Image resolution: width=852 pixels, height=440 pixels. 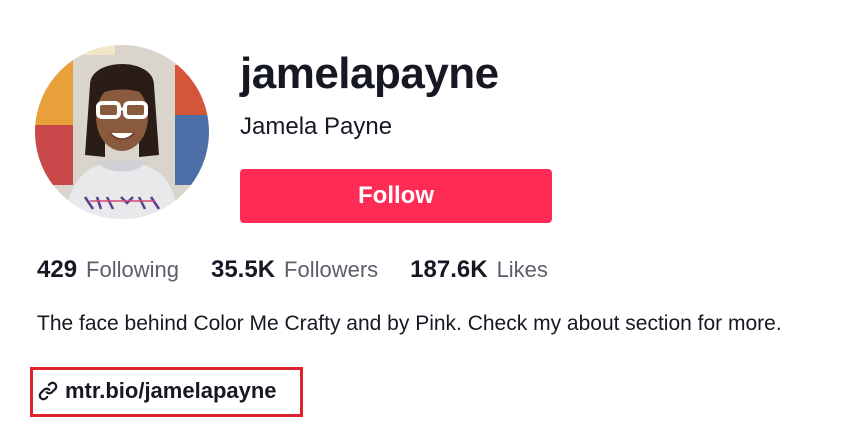 I want to click on likes-label: Likes, so click(x=522, y=269).